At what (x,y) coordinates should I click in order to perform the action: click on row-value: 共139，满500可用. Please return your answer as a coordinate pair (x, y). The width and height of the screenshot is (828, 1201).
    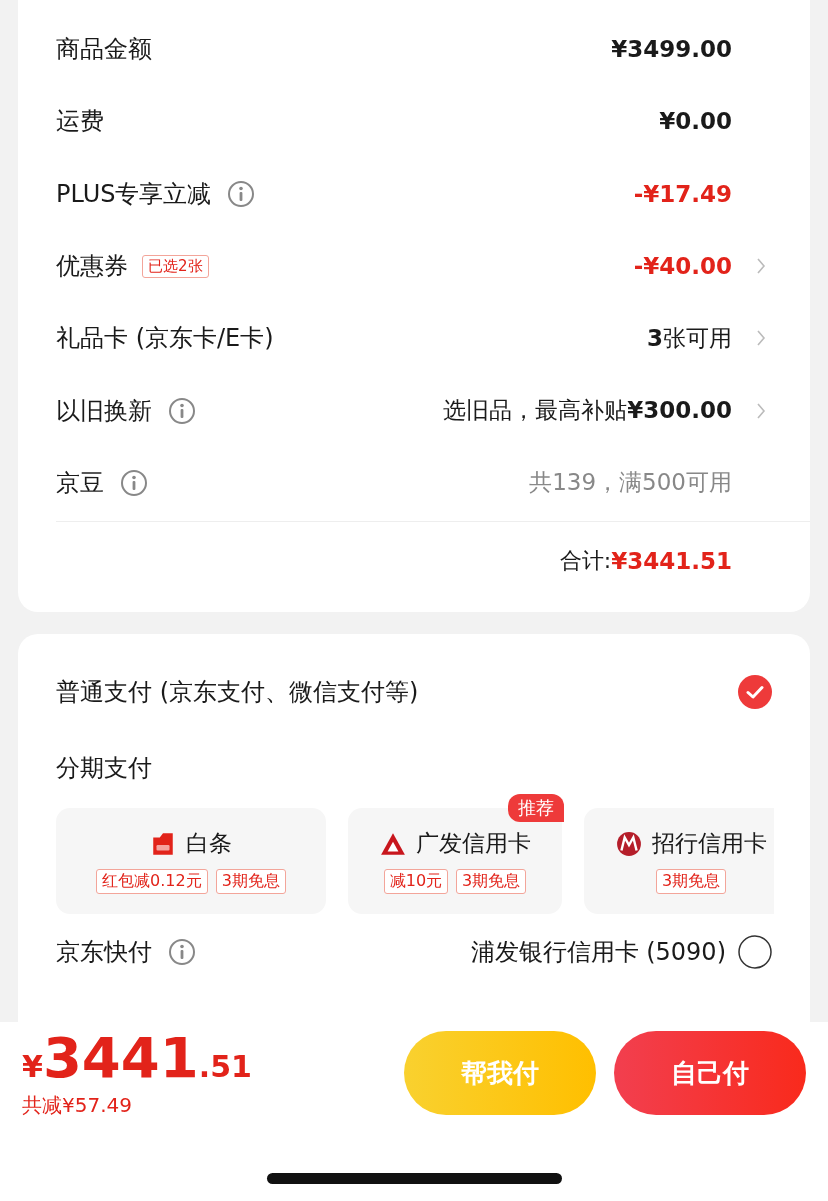
    Looking at the image, I should click on (630, 483).